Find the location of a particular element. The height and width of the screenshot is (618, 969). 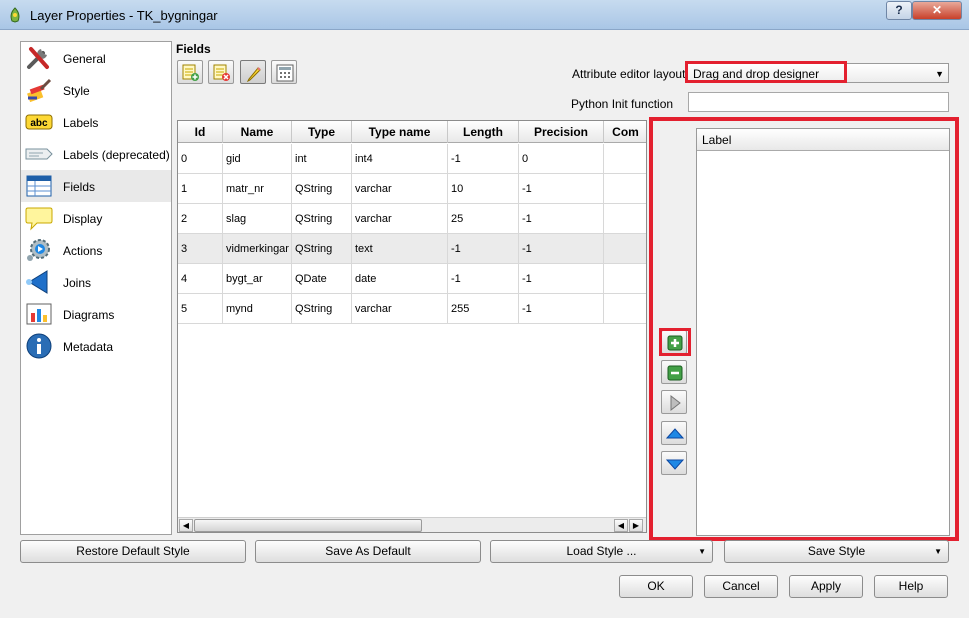

sidebar-item-metadata: Metadata is located at coordinates (96, 346).